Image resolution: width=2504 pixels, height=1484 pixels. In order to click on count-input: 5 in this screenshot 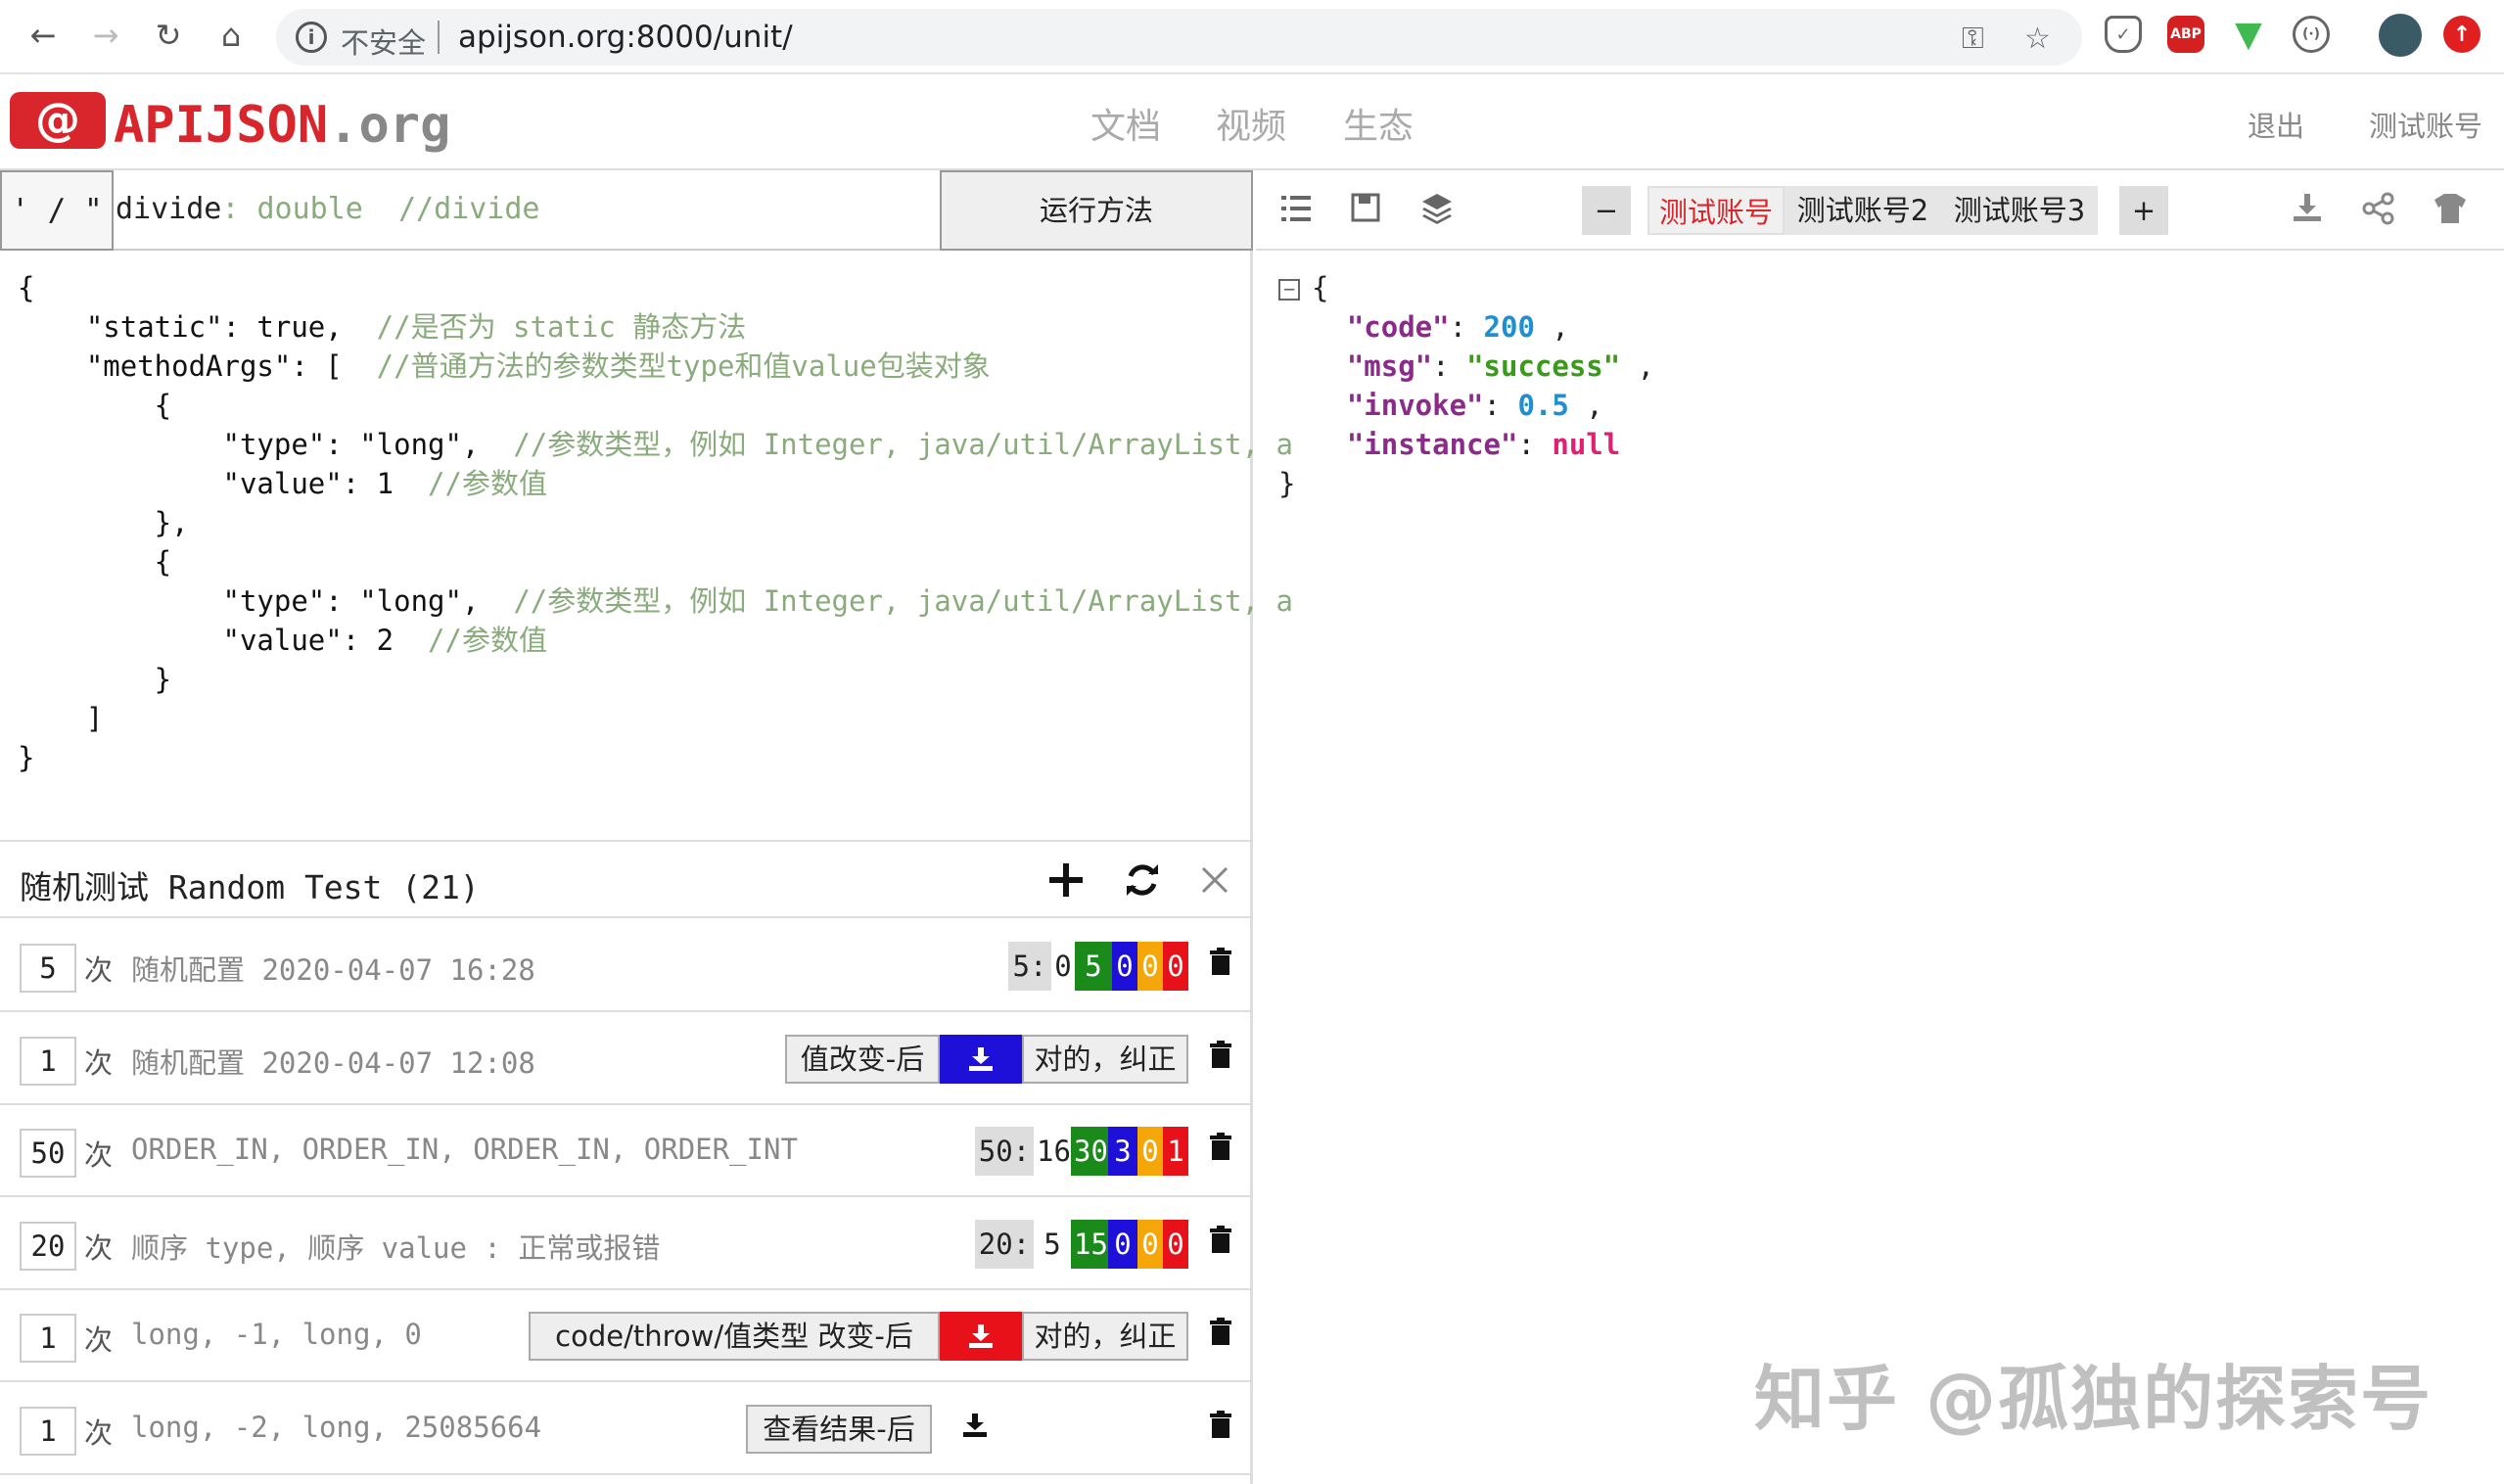, I will do `click(48, 968)`.